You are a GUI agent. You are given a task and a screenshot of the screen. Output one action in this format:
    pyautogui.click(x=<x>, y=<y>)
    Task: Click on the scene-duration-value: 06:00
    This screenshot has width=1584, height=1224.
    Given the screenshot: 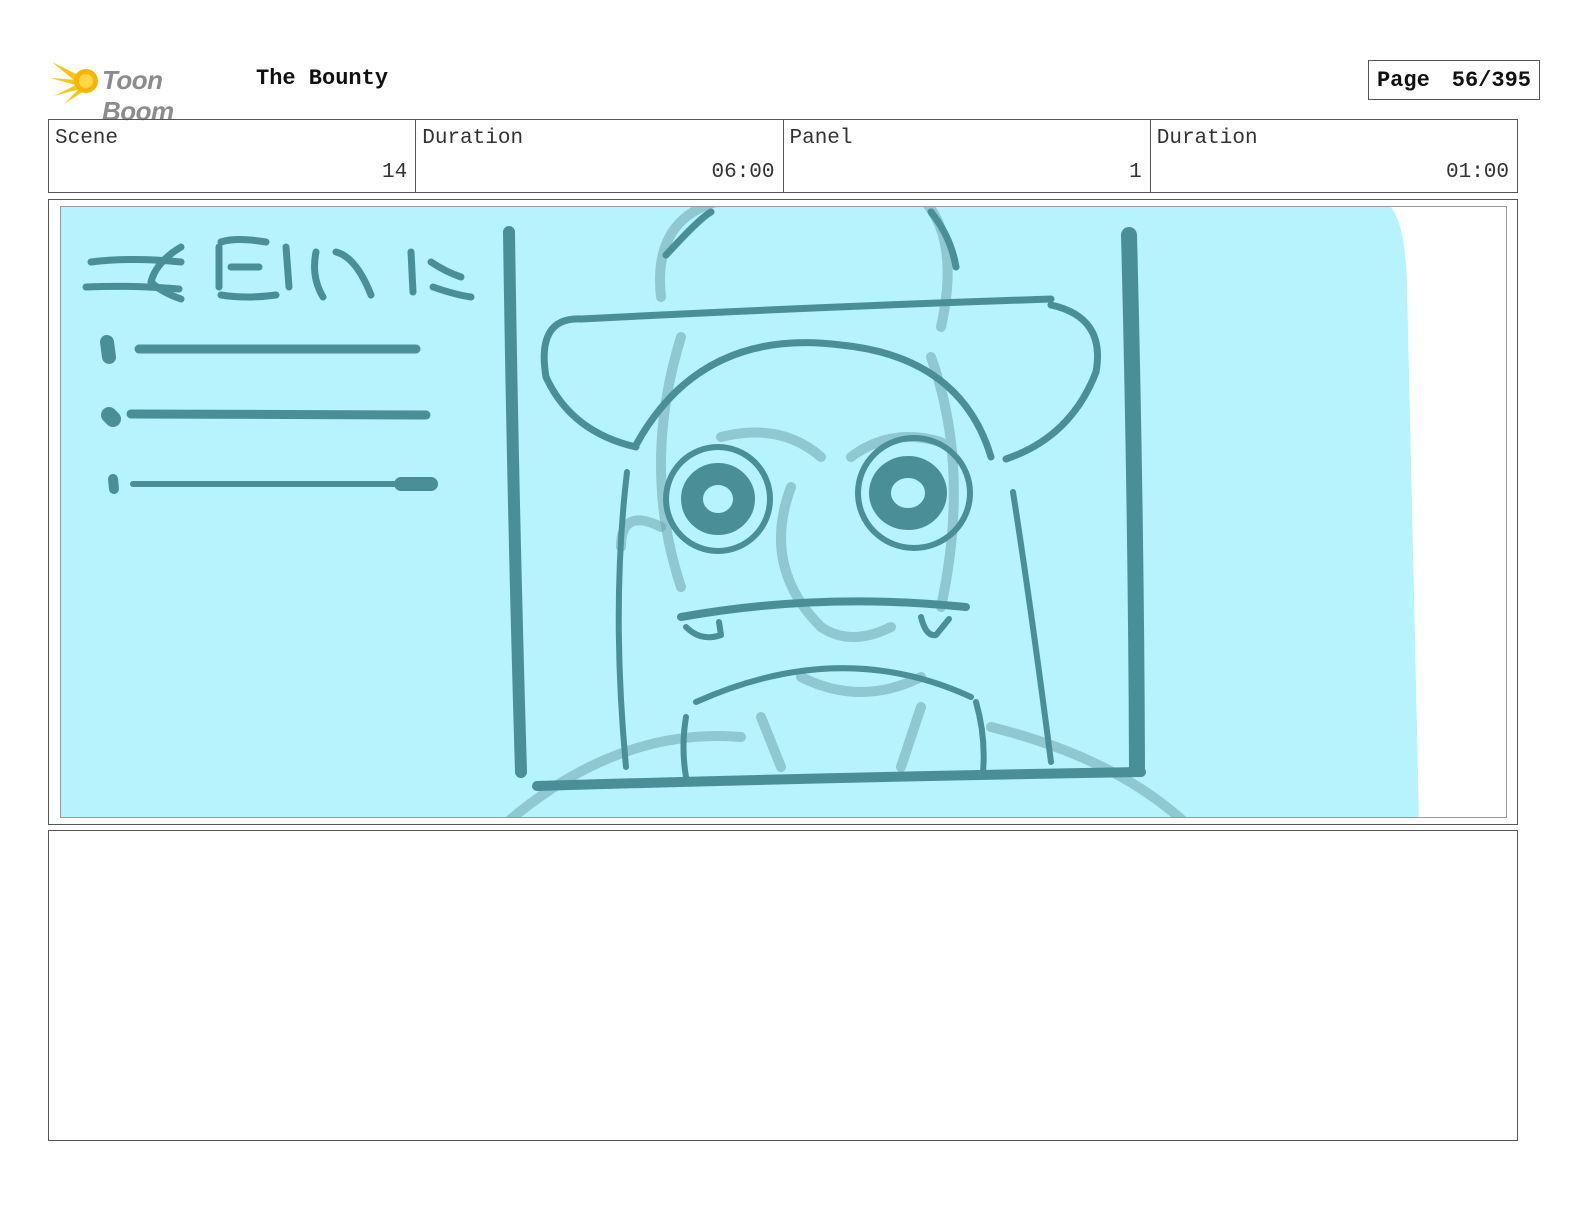 What is the action you would take?
    pyautogui.click(x=743, y=172)
    